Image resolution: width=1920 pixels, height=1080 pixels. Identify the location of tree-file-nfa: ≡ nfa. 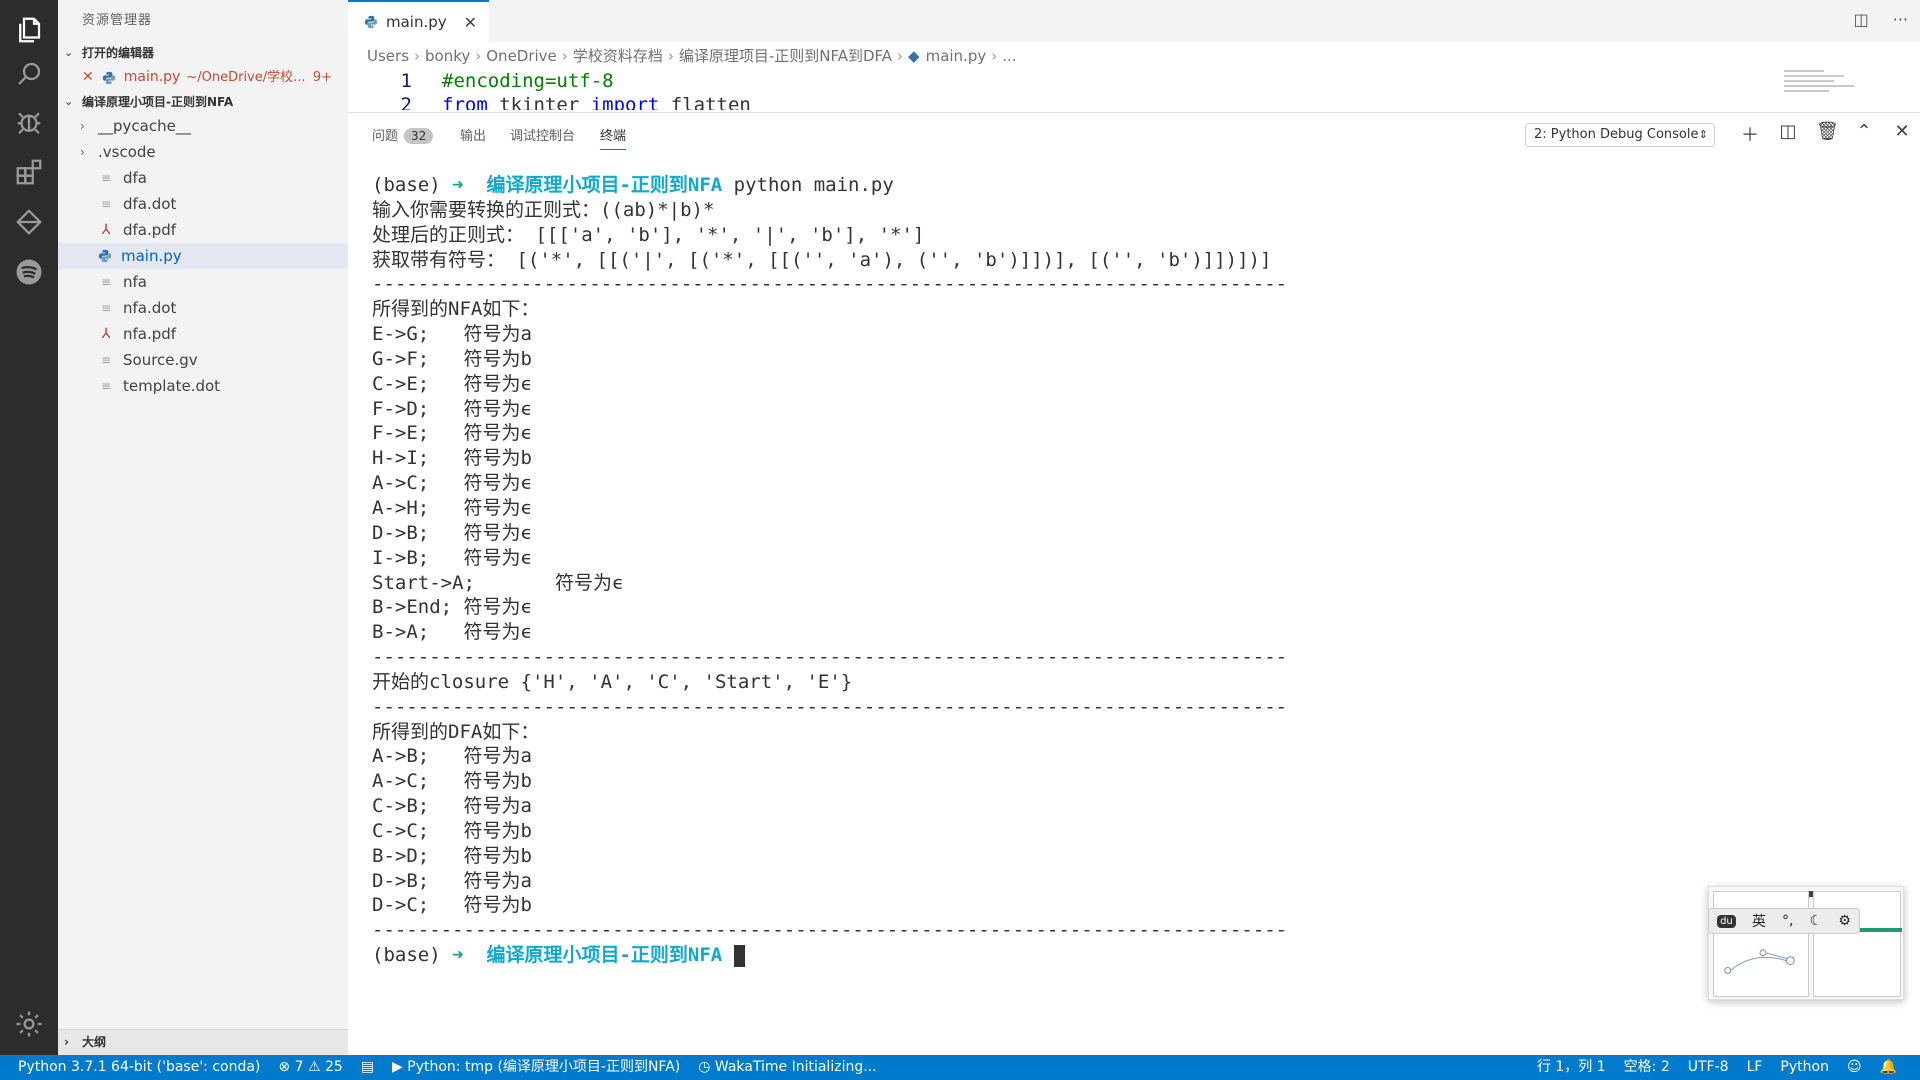
(203, 282).